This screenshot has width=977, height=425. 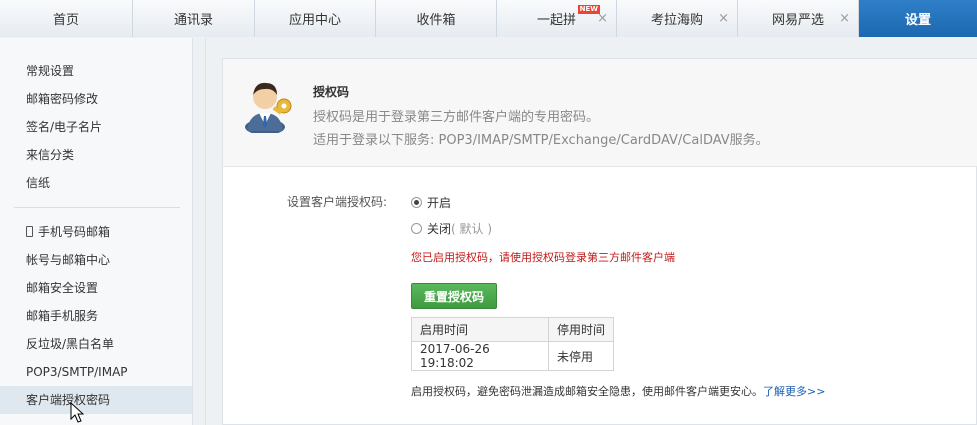 I want to click on column-header: 启用时间, so click(x=480, y=329).